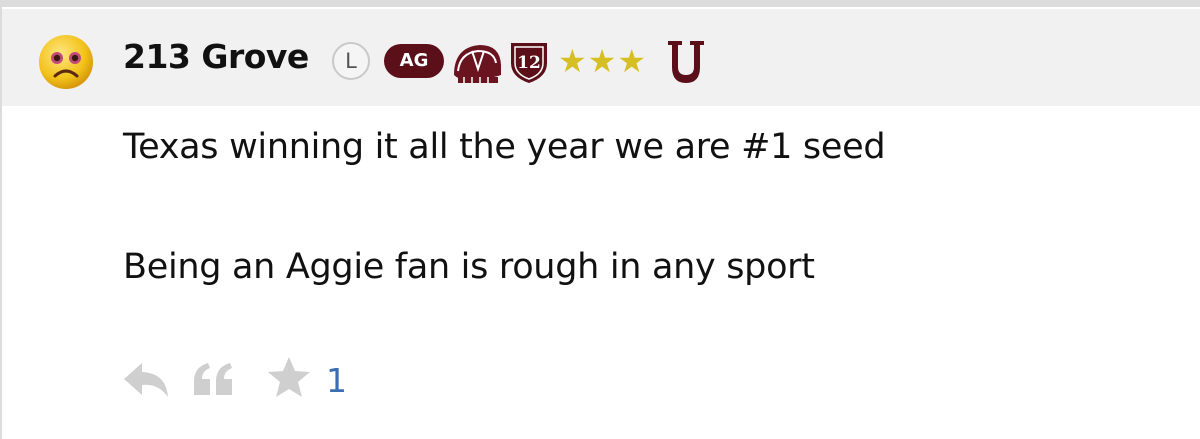 Image resolution: width=1200 pixels, height=439 pixels. What do you see at coordinates (469, 267) in the screenshot?
I see `post-text-line: Being an Aggie fan is rough in any sport` at bounding box center [469, 267].